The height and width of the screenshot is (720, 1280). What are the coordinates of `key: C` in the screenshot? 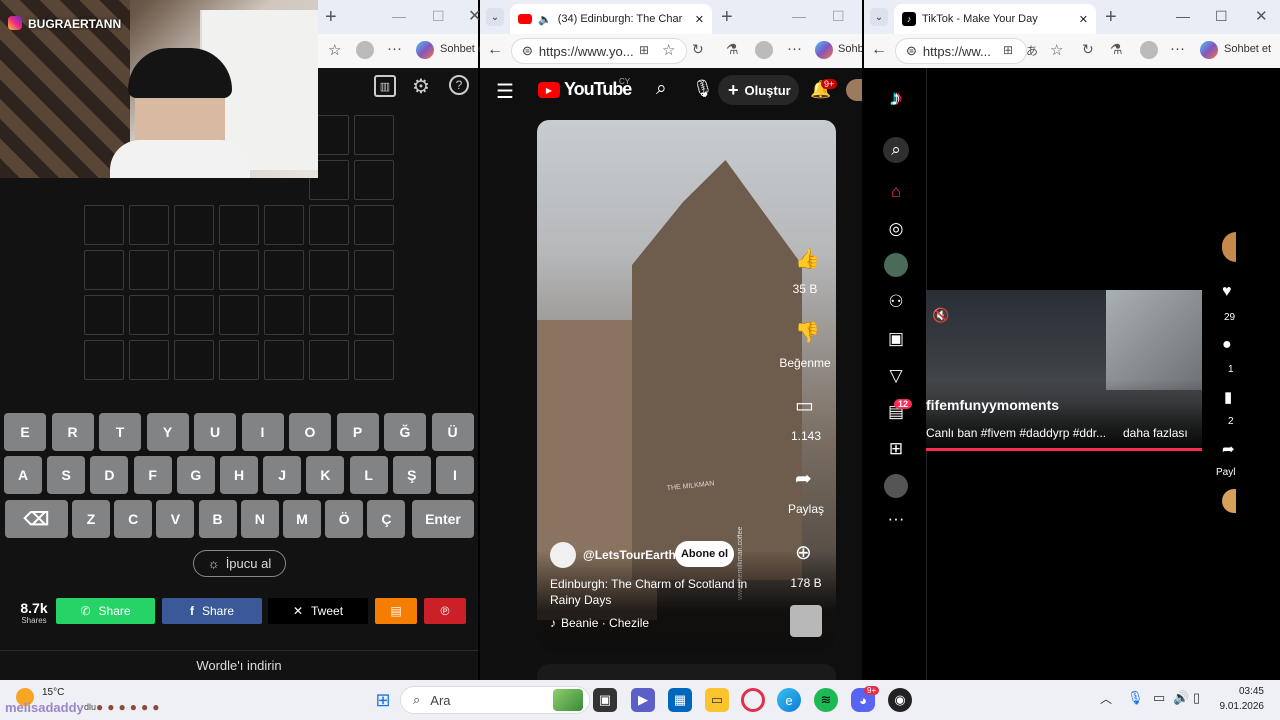 It's located at (133, 519).